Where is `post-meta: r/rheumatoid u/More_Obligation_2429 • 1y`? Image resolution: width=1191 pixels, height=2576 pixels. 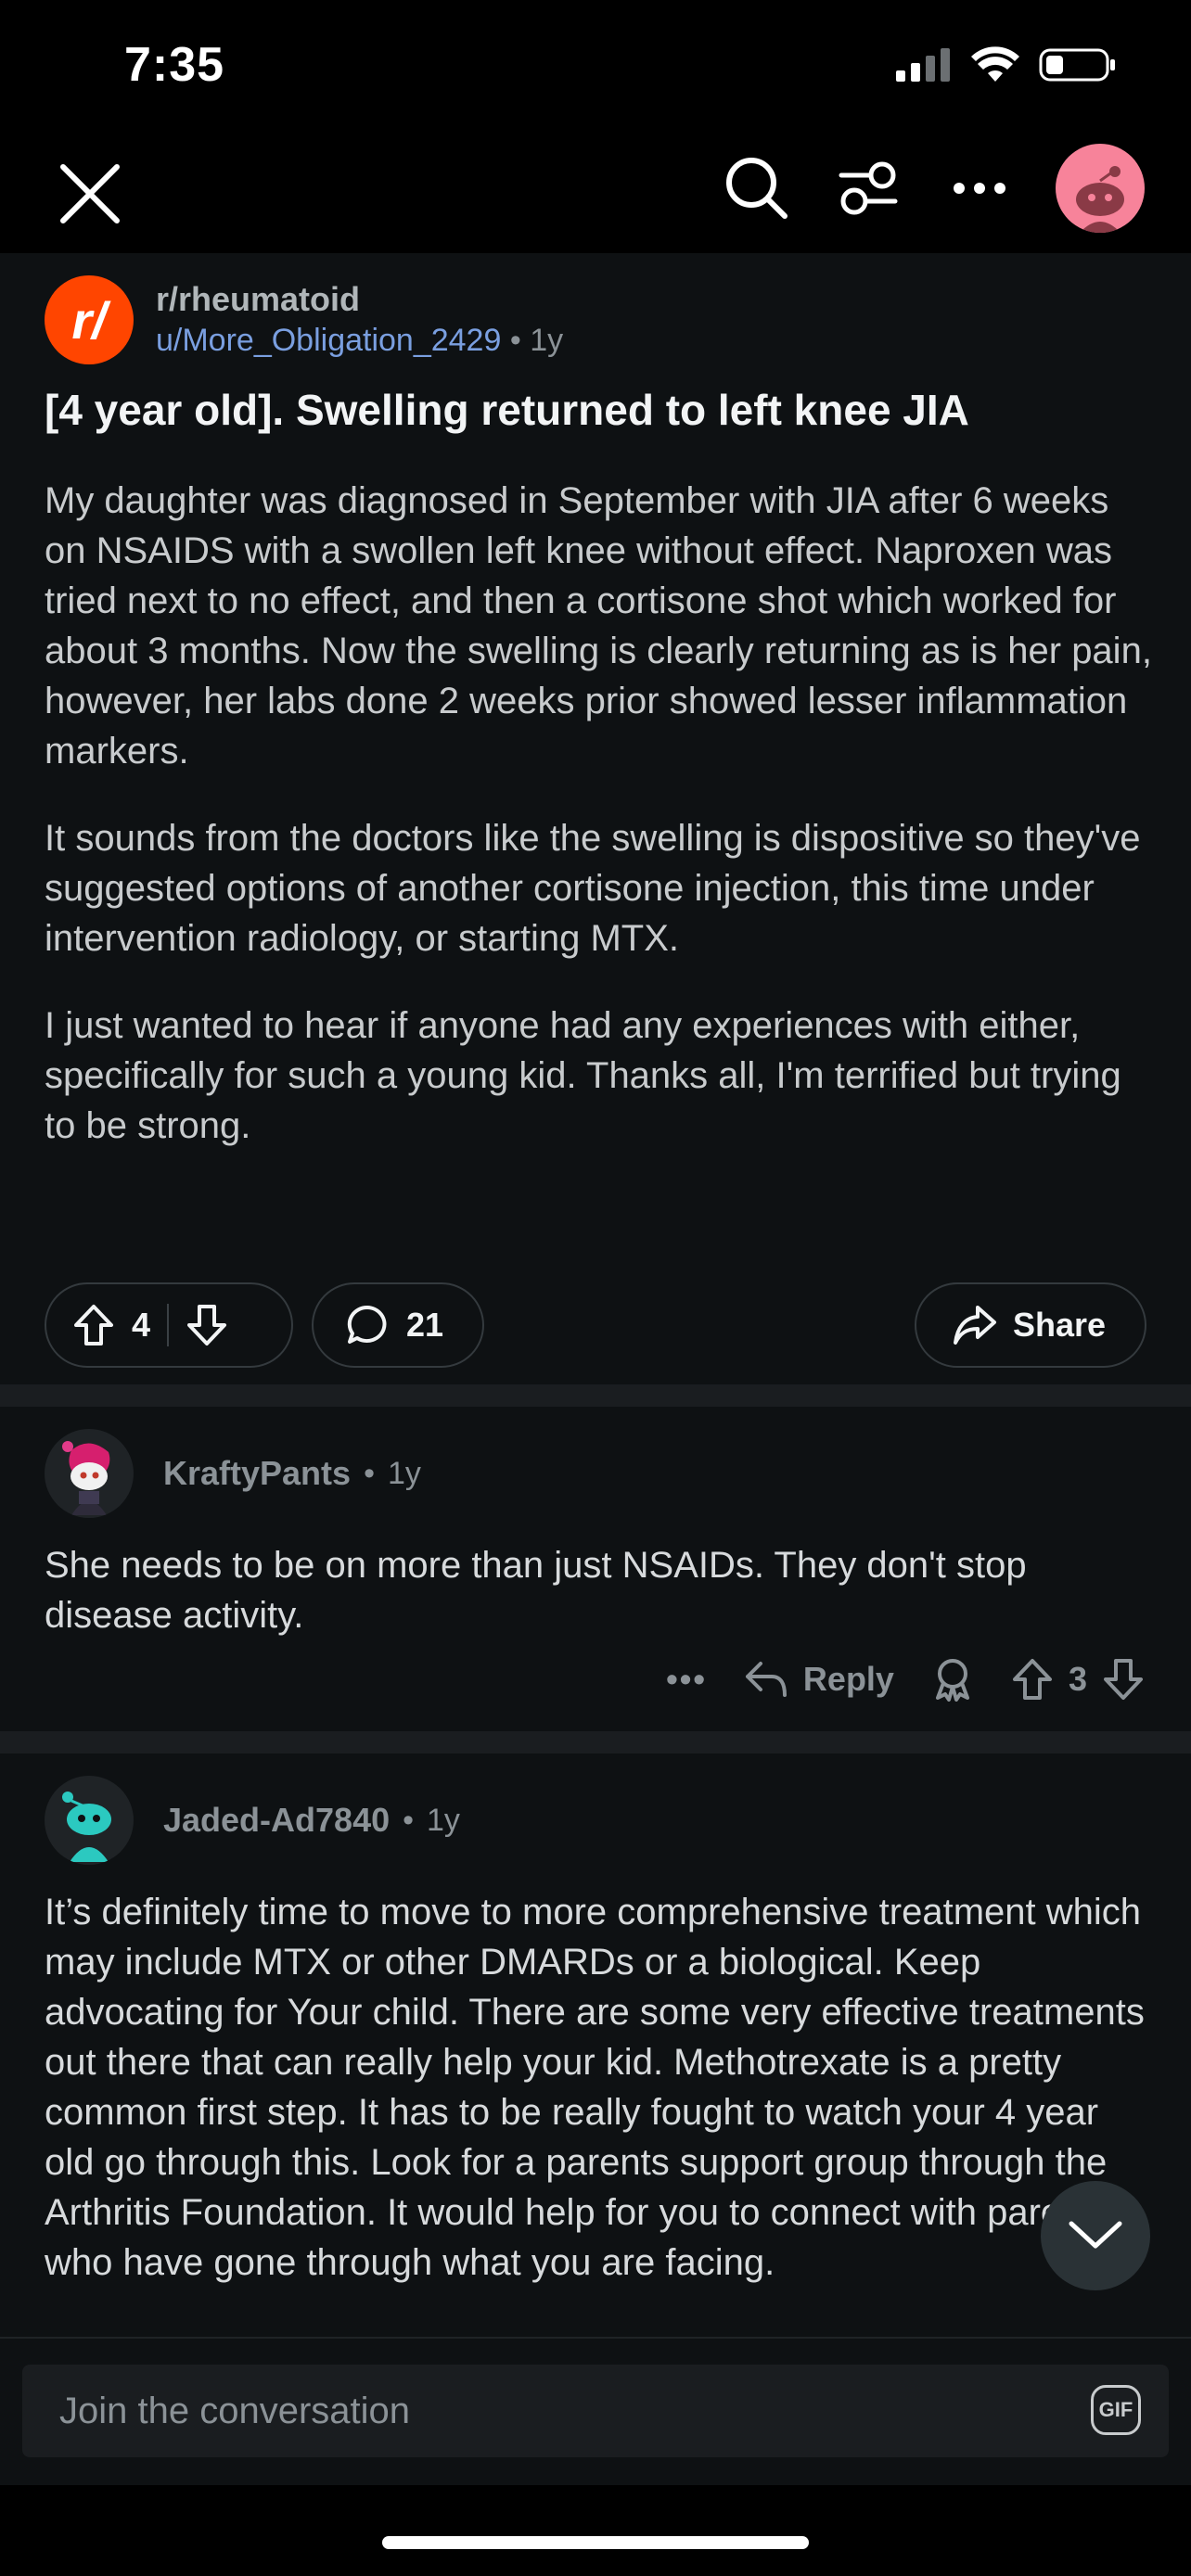
post-meta: r/rheumatoid u/More_Obligation_2429 • 1y is located at coordinates (360, 320).